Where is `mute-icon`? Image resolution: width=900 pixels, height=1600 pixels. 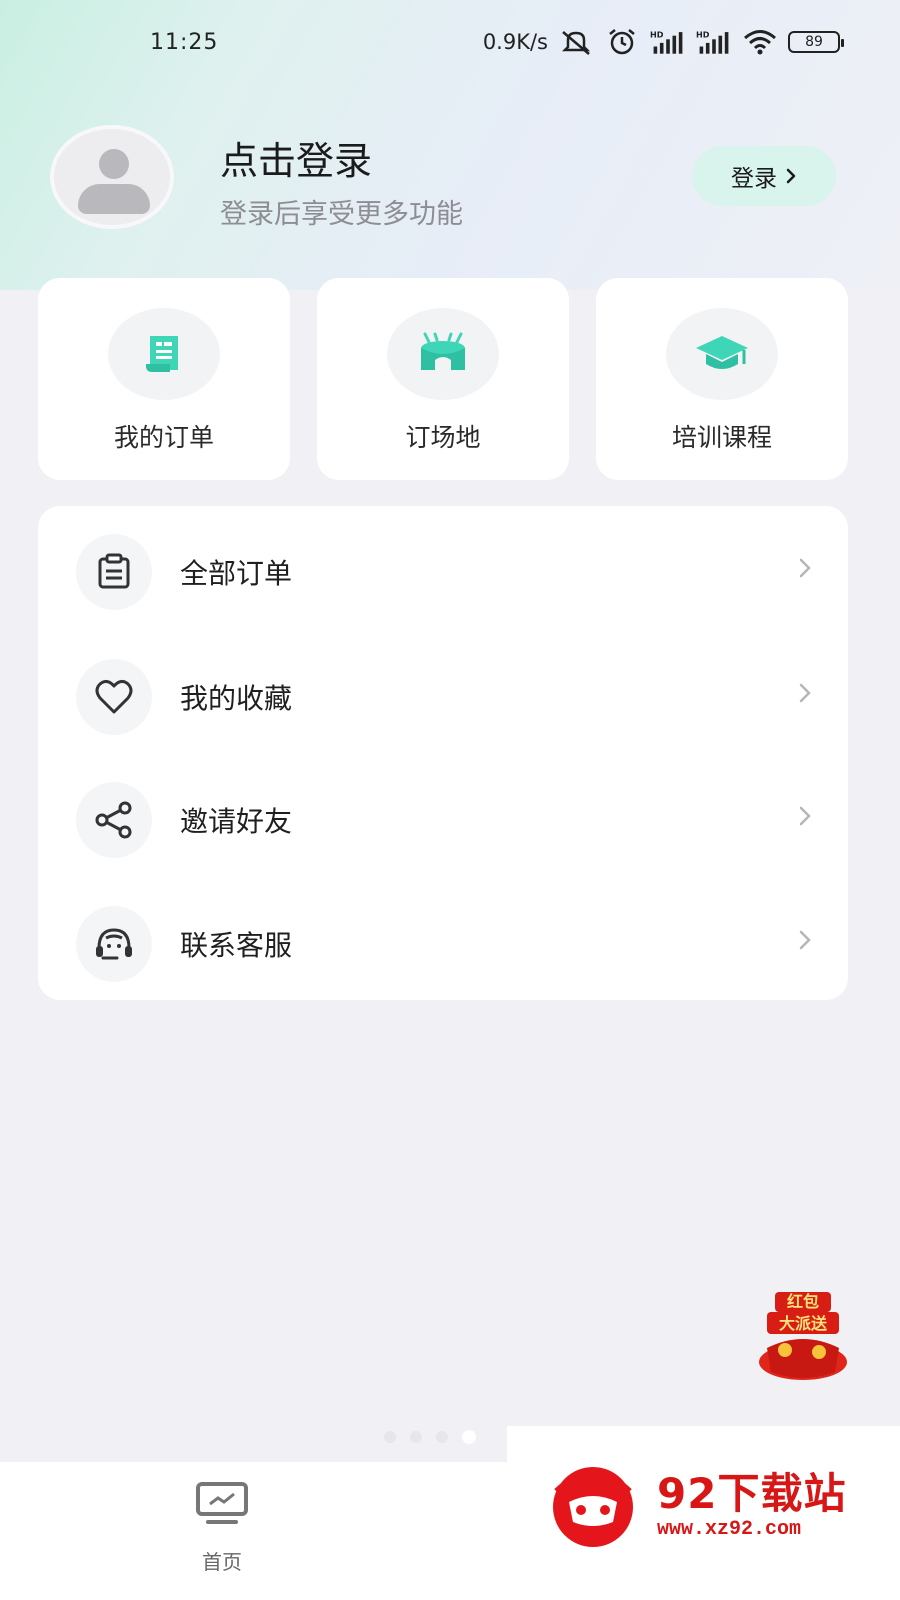
mute-icon is located at coordinates (576, 43).